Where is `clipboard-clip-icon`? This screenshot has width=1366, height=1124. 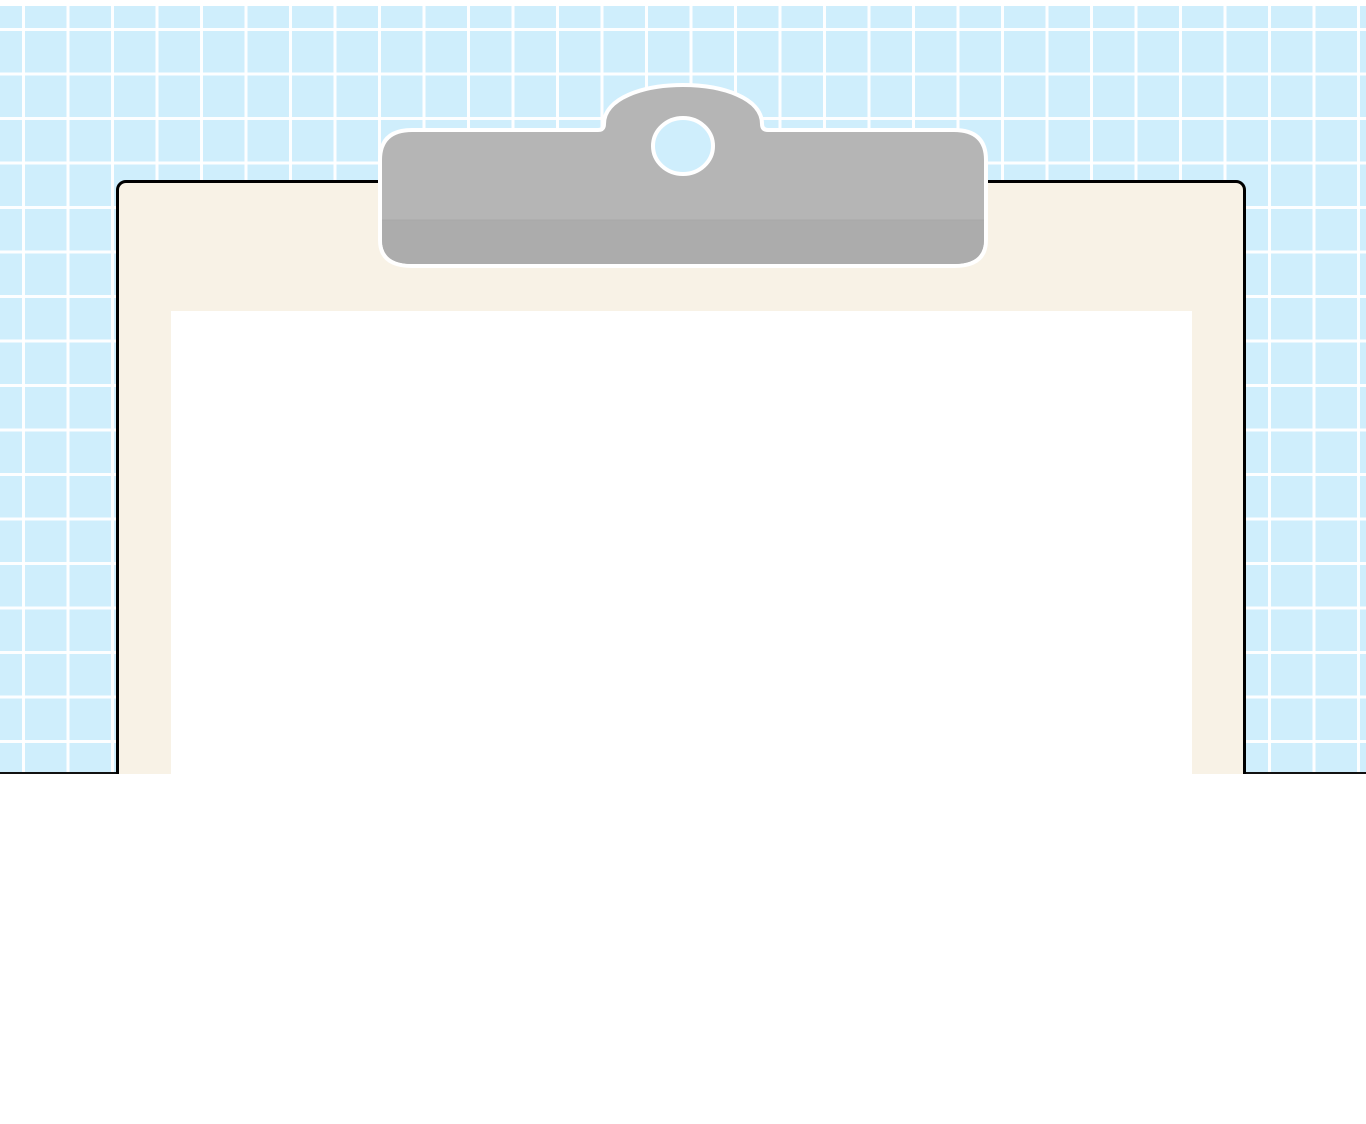
clipboard-clip-icon is located at coordinates (683, 172).